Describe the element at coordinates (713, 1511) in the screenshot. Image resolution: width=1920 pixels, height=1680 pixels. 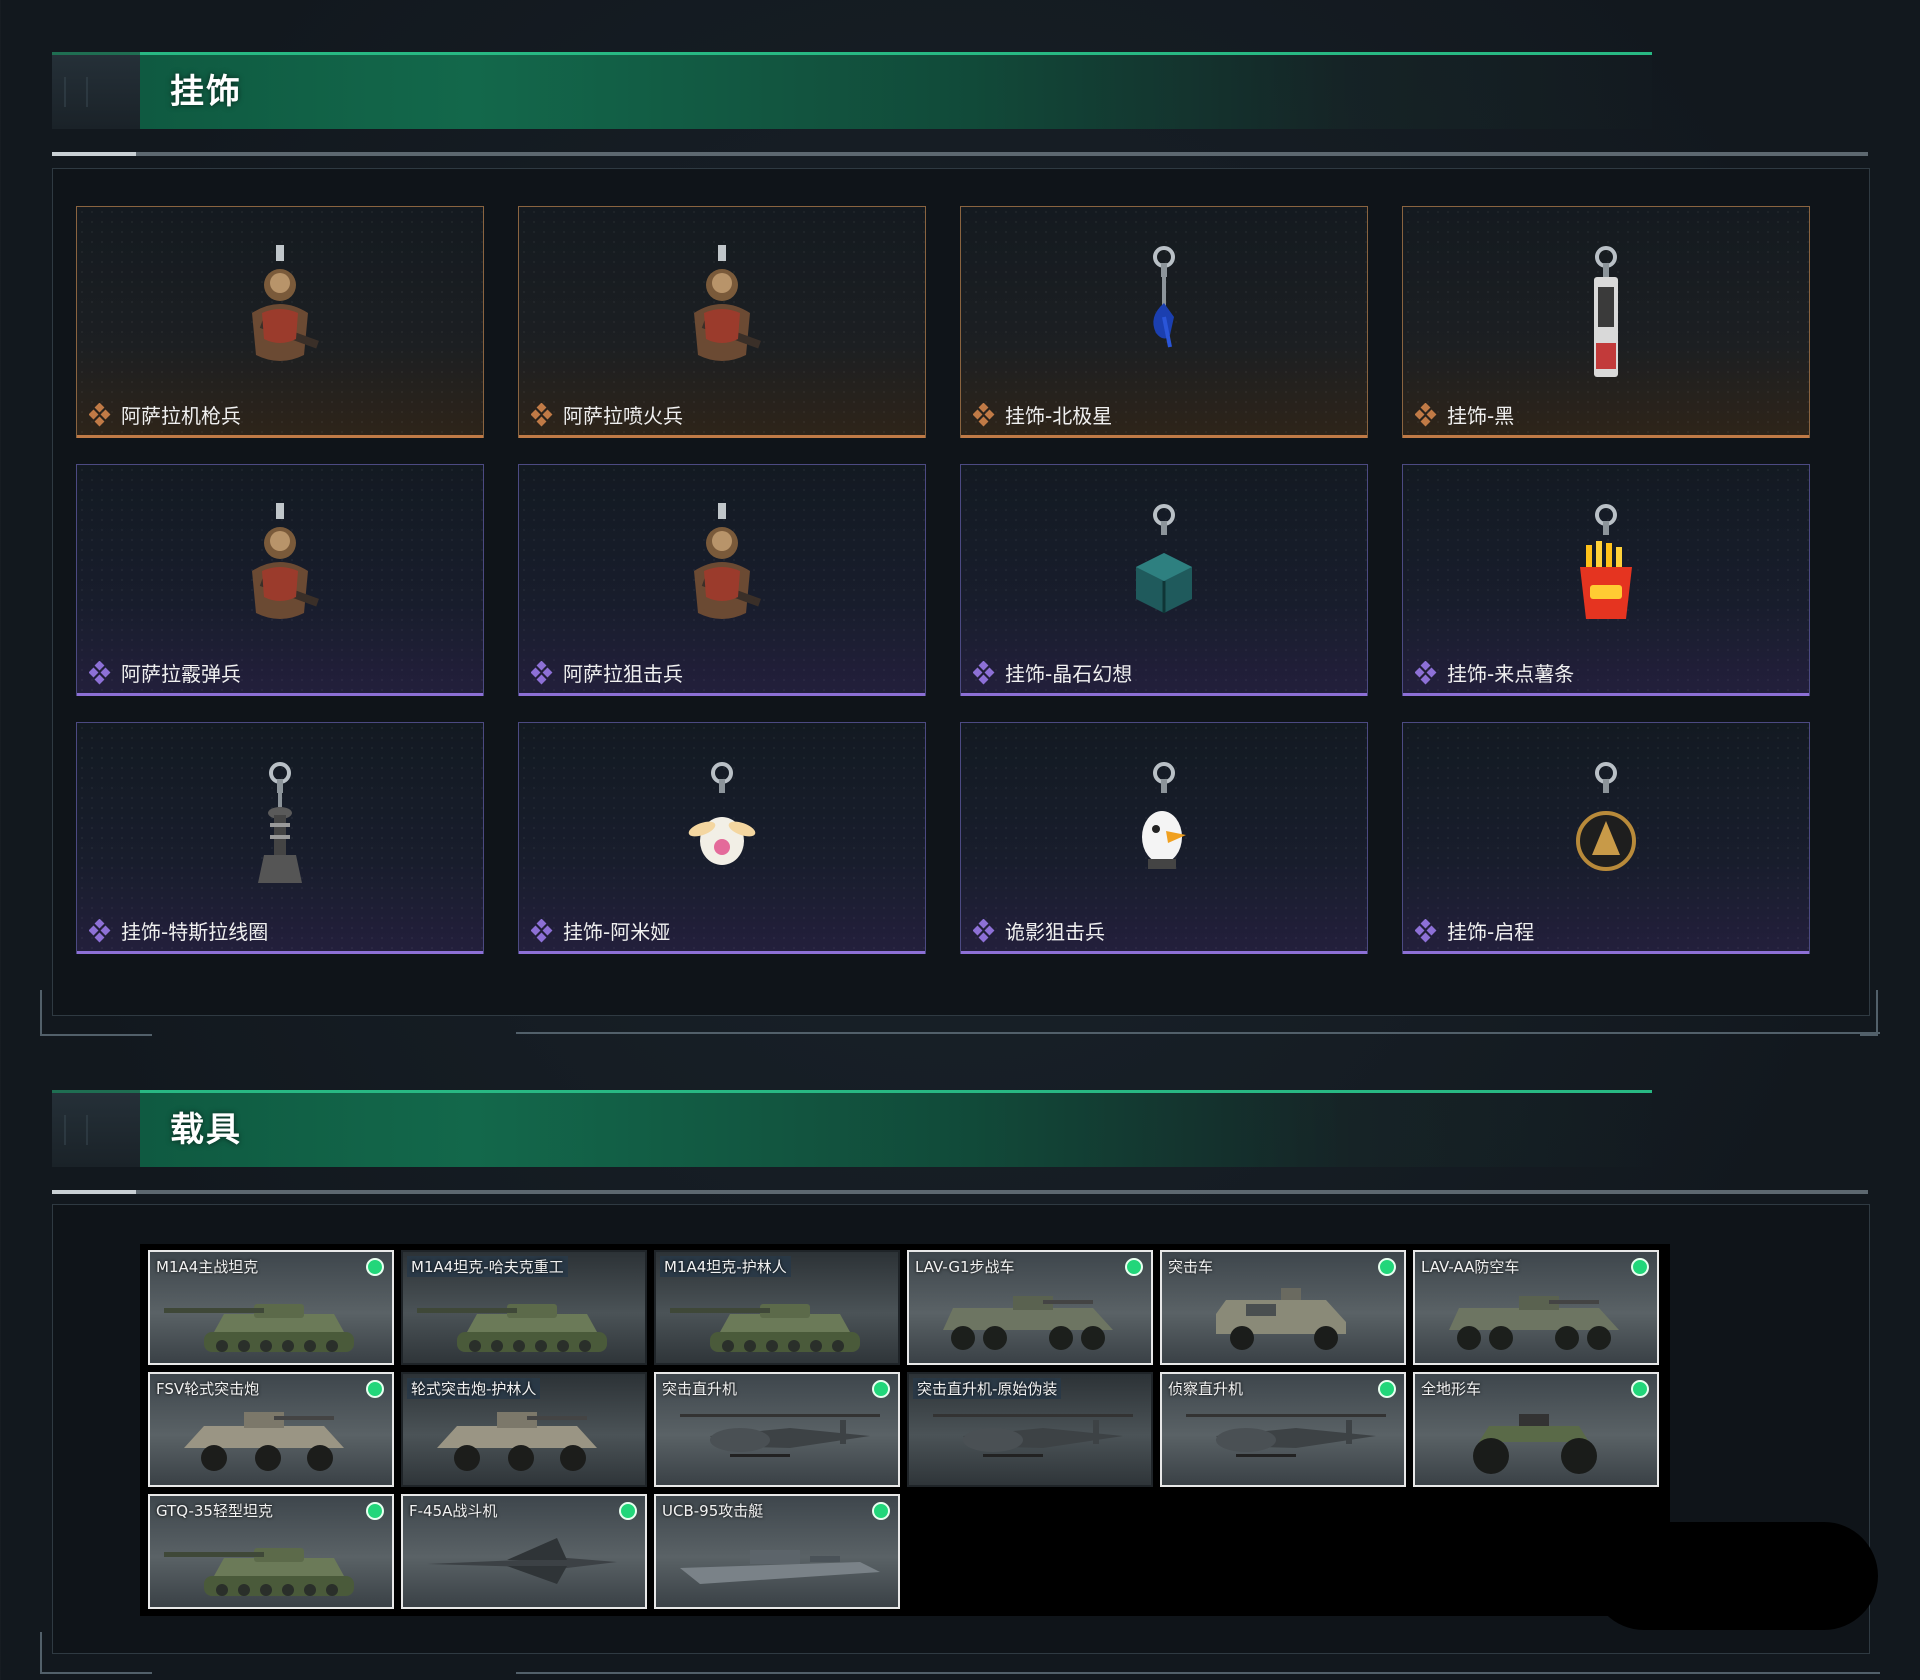
I see `vehicle-name: UCB-95攻击艇` at that location.